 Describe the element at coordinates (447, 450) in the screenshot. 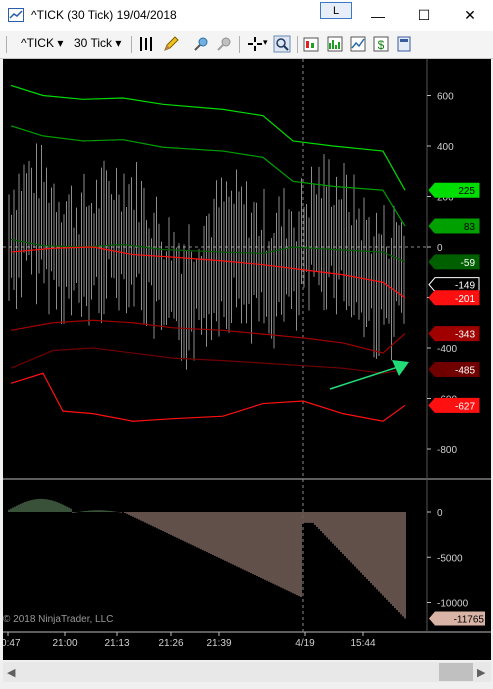

I see `y-tick-label: -800` at that location.